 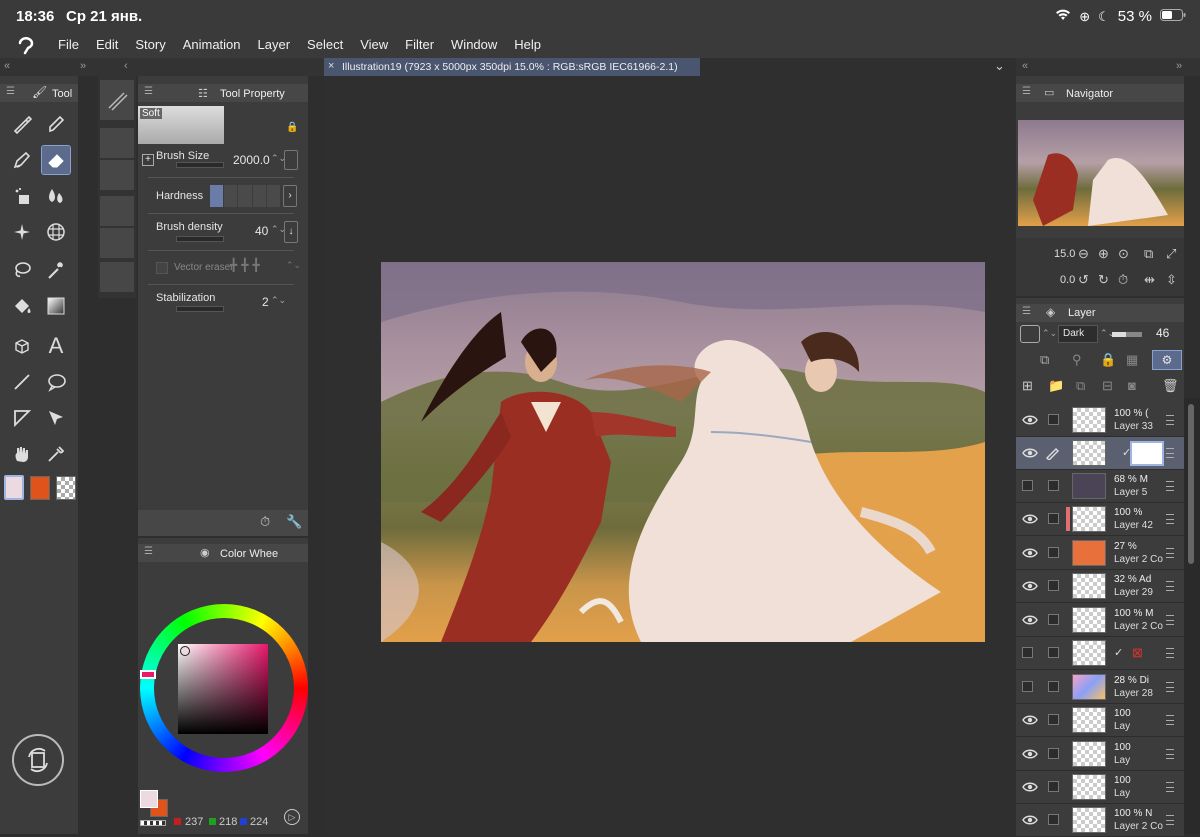 What do you see at coordinates (22, 124) in the screenshot?
I see `pen-tool` at bounding box center [22, 124].